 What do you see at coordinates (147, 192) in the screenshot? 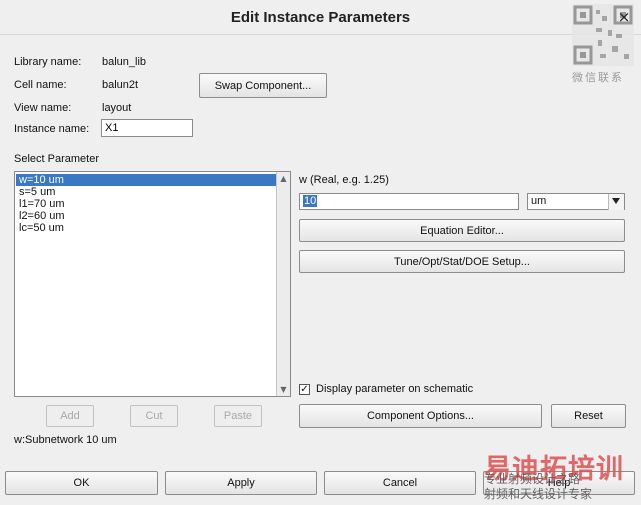
I see `list-item-s: s=5 um` at bounding box center [147, 192].